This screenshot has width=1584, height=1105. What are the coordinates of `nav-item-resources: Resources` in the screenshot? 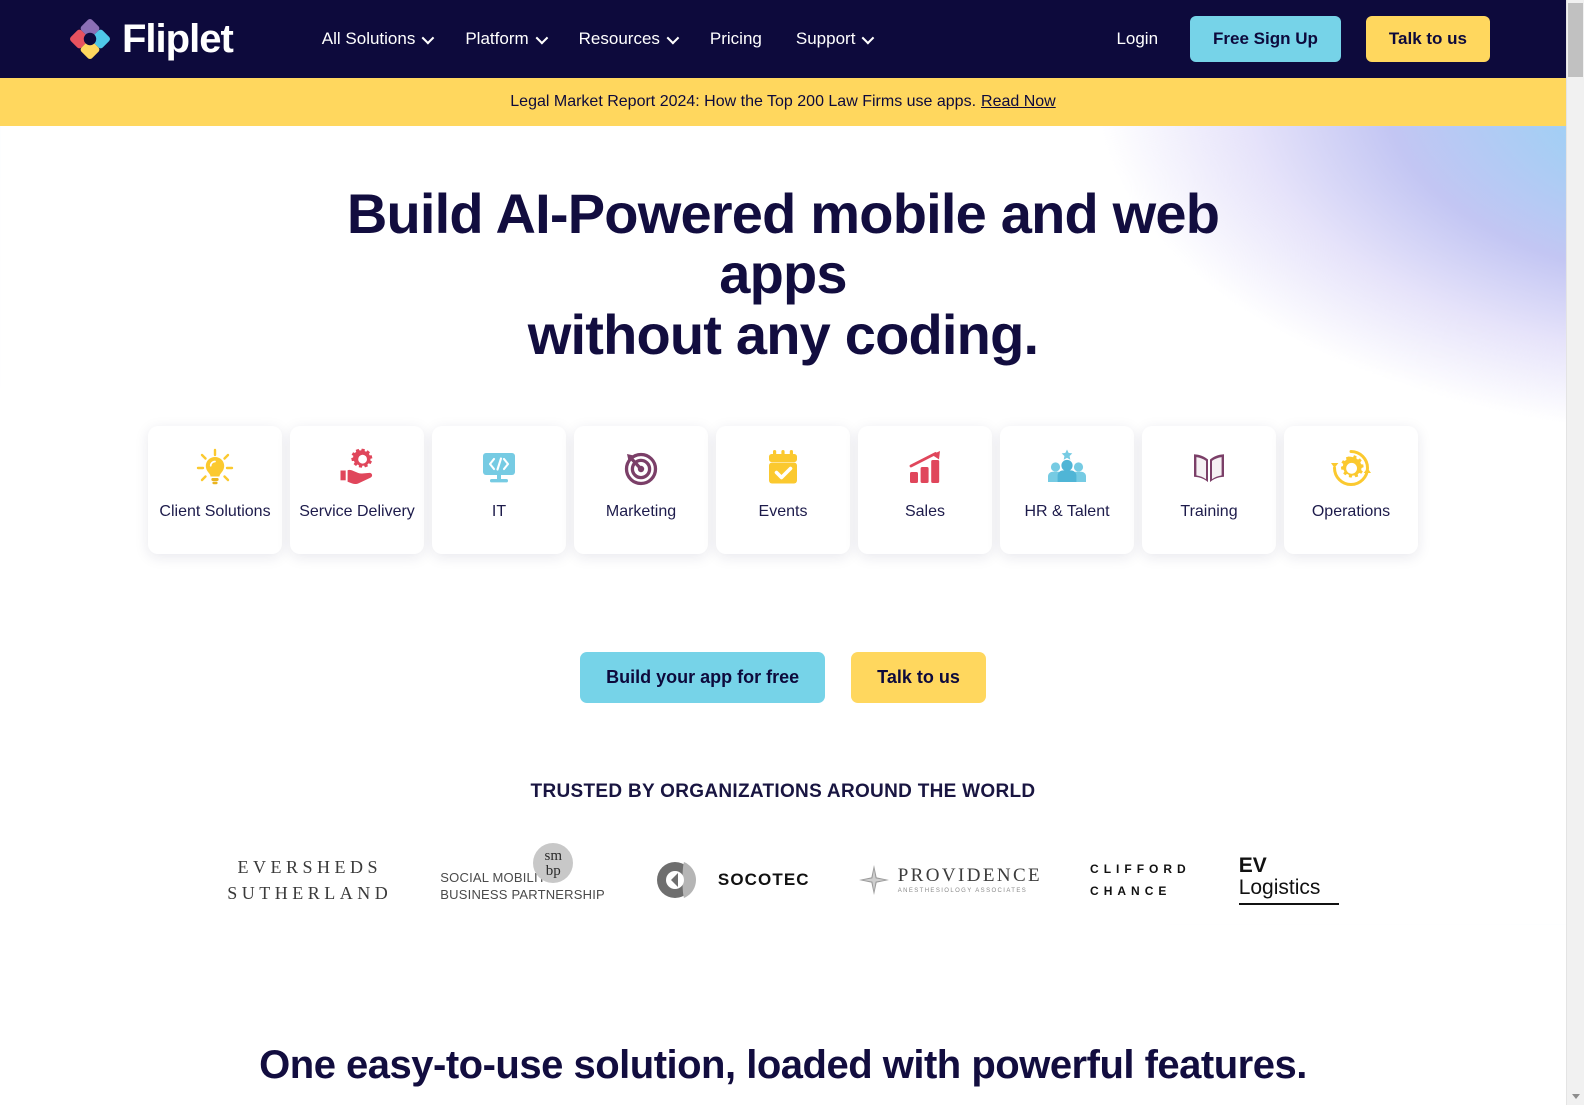 It's located at (627, 39).